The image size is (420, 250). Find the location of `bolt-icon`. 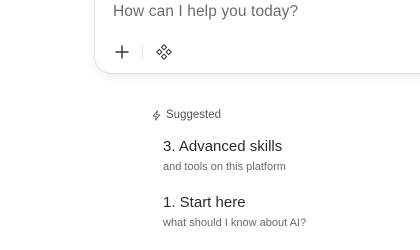

bolt-icon is located at coordinates (156, 115).